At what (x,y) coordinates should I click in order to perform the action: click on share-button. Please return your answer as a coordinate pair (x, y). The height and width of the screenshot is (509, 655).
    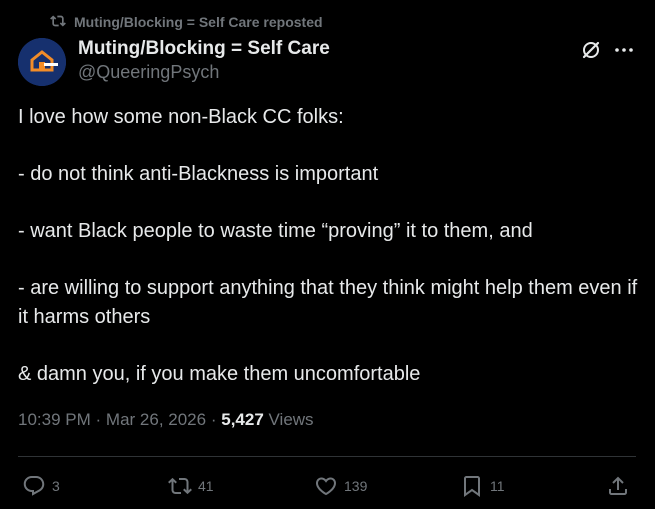
    Looking at the image, I should click on (618, 486).